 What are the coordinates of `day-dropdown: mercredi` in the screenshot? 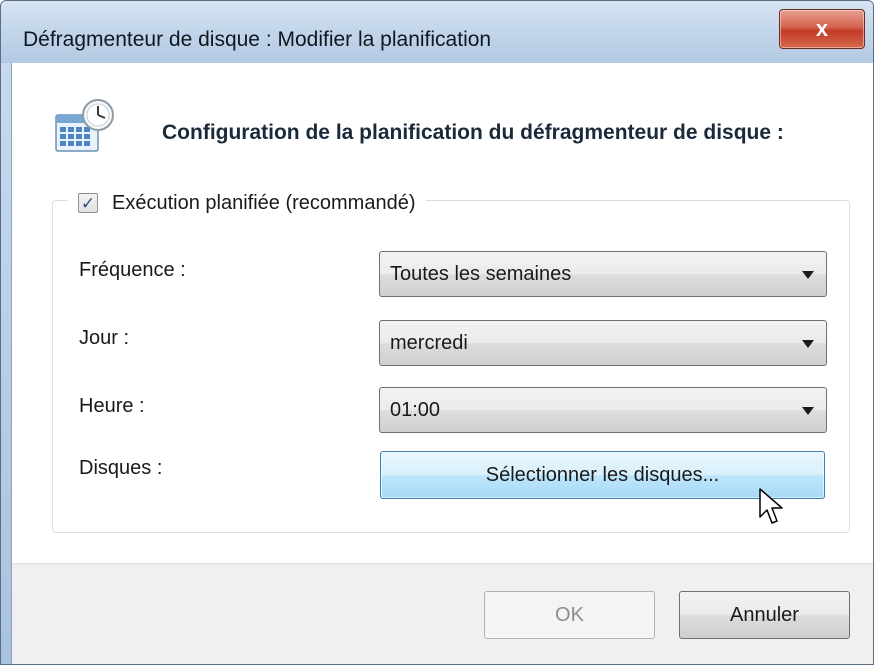 It's located at (603, 343).